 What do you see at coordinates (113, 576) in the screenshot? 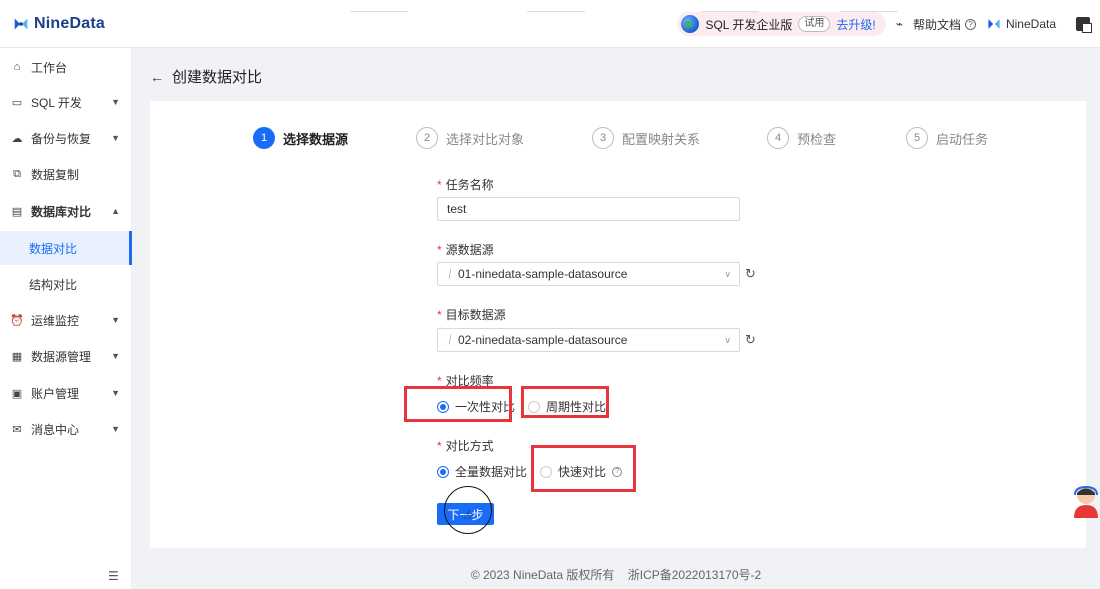
I see `collapse-sidebar-icon: ☰` at bounding box center [113, 576].